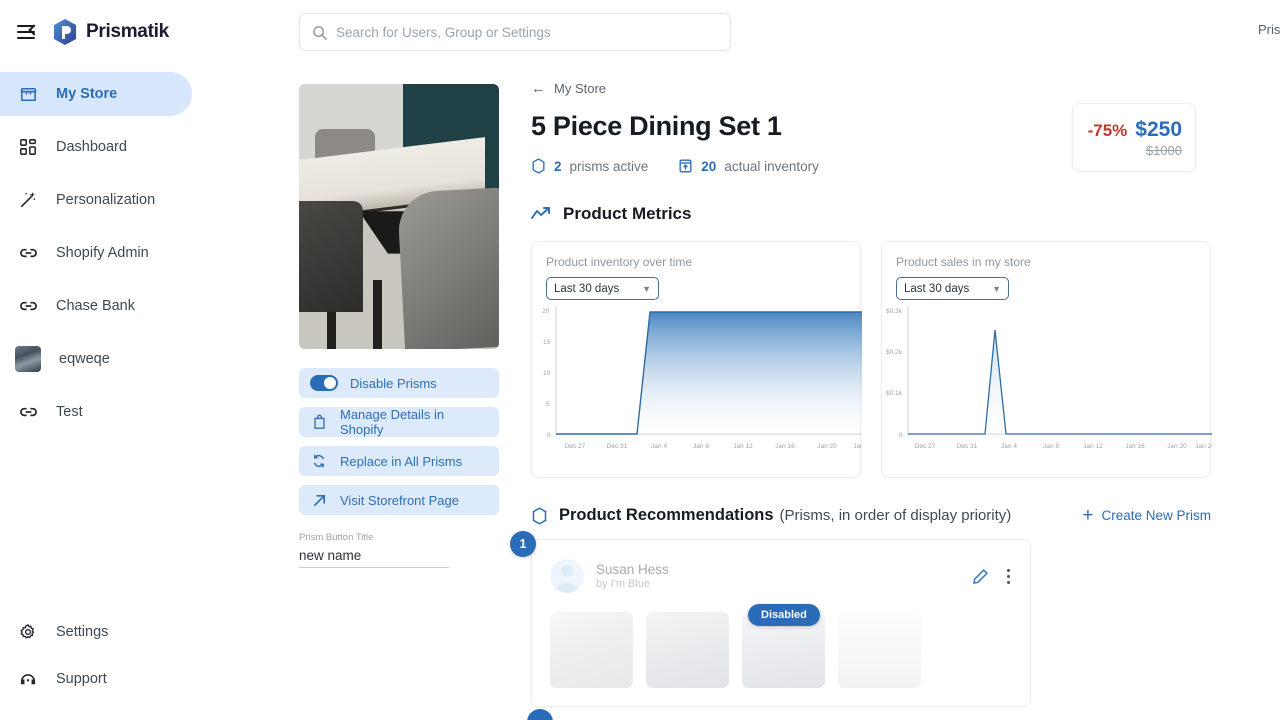 This screenshot has height=720, width=1280. Describe the element at coordinates (894, 311) in the screenshot. I see `ytick: $0.3k` at that location.